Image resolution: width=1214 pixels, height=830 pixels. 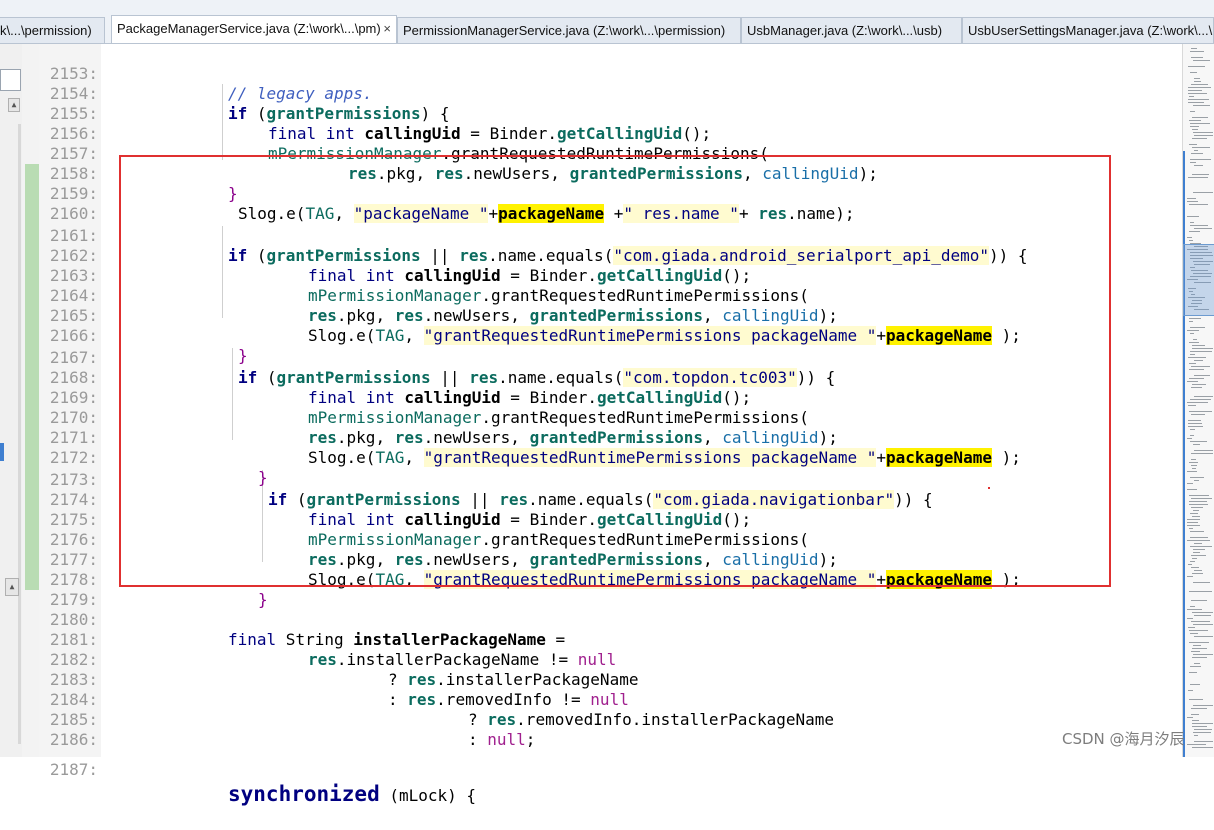 I want to click on line-number: 2171:, so click(x=73, y=437).